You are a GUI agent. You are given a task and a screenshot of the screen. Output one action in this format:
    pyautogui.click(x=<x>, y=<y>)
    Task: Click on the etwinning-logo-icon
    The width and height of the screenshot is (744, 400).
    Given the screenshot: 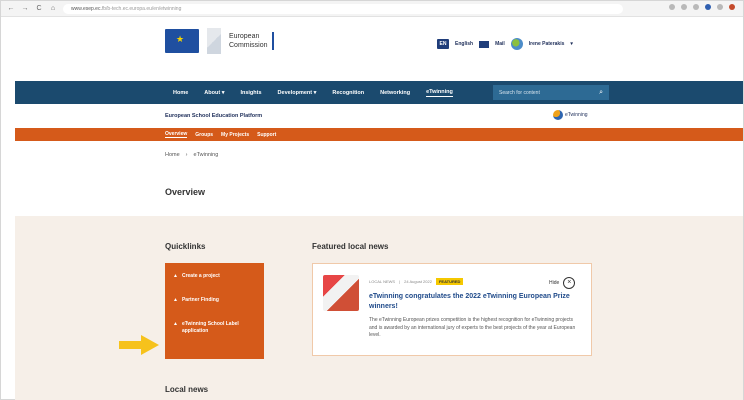 What is the action you would take?
    pyautogui.click(x=558, y=115)
    